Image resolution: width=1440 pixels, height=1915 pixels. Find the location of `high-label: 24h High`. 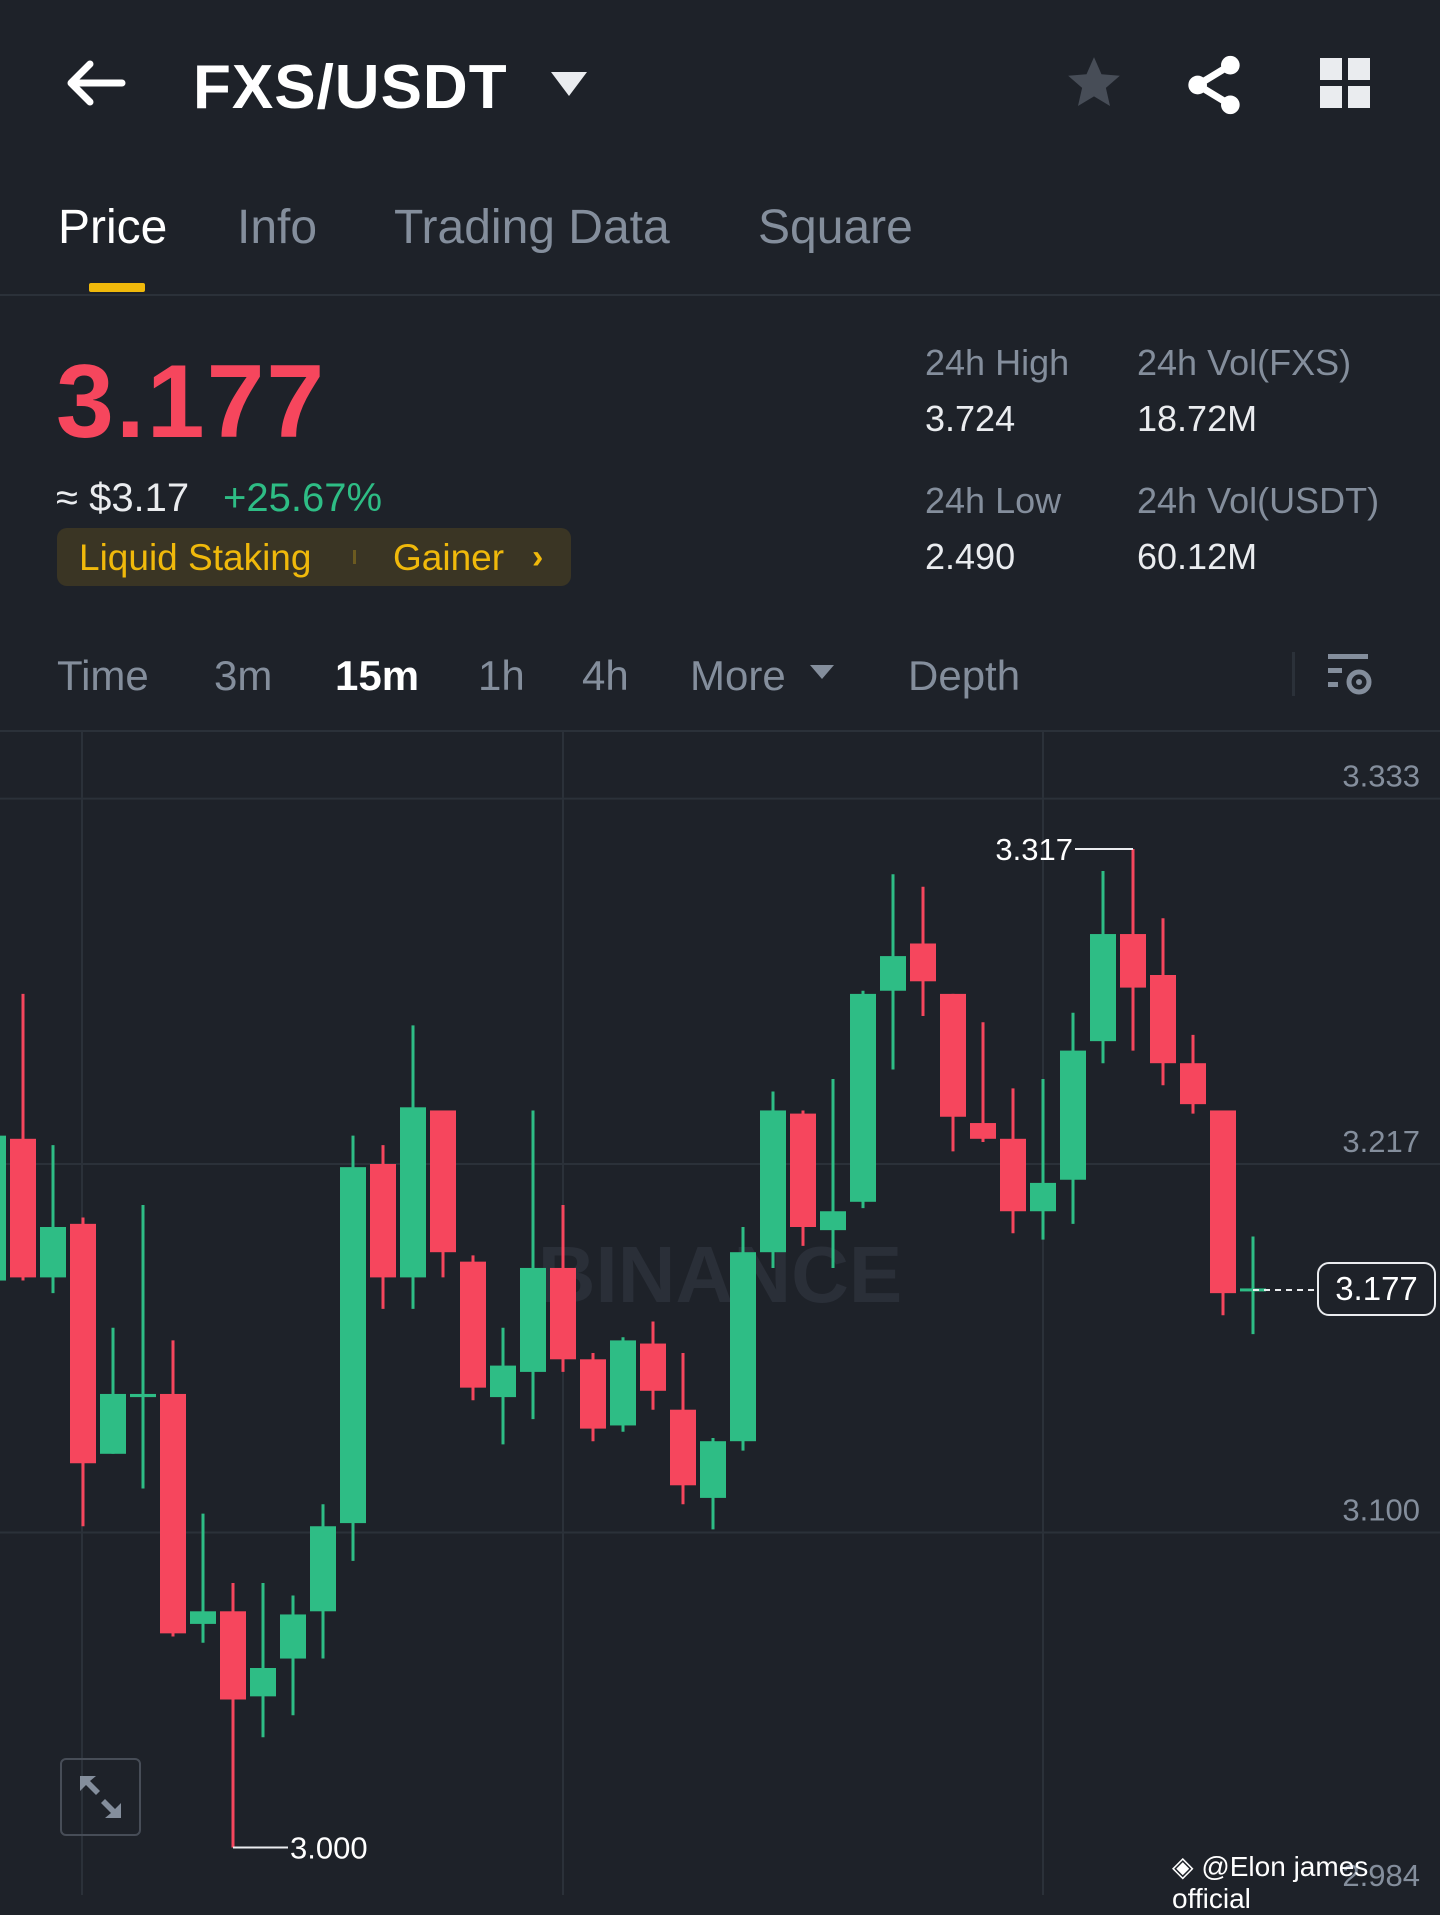

high-label: 24h High is located at coordinates (997, 362).